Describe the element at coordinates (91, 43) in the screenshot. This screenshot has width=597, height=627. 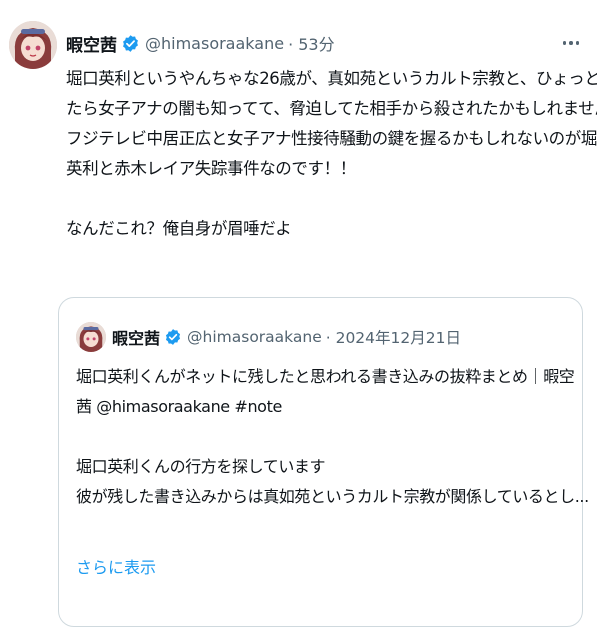
I see `display-name: 暇空茜` at that location.